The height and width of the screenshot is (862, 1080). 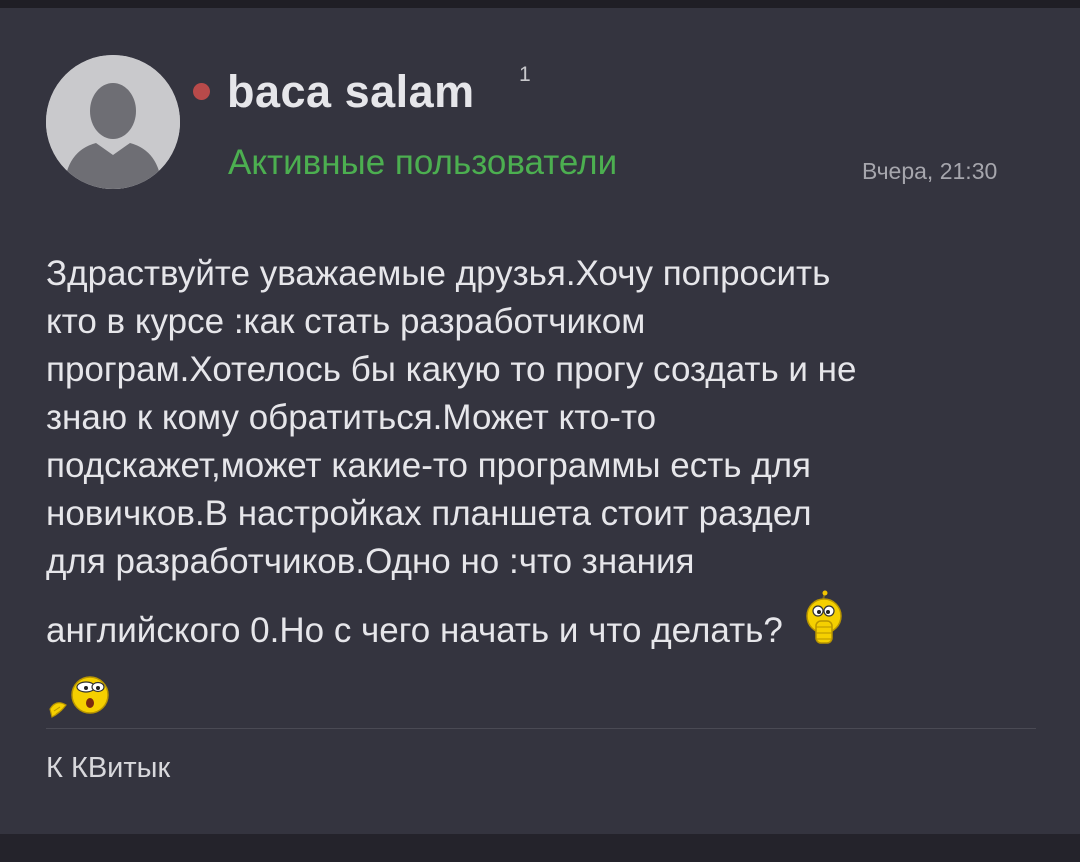 What do you see at coordinates (201, 91) in the screenshot?
I see `online-status-dot` at bounding box center [201, 91].